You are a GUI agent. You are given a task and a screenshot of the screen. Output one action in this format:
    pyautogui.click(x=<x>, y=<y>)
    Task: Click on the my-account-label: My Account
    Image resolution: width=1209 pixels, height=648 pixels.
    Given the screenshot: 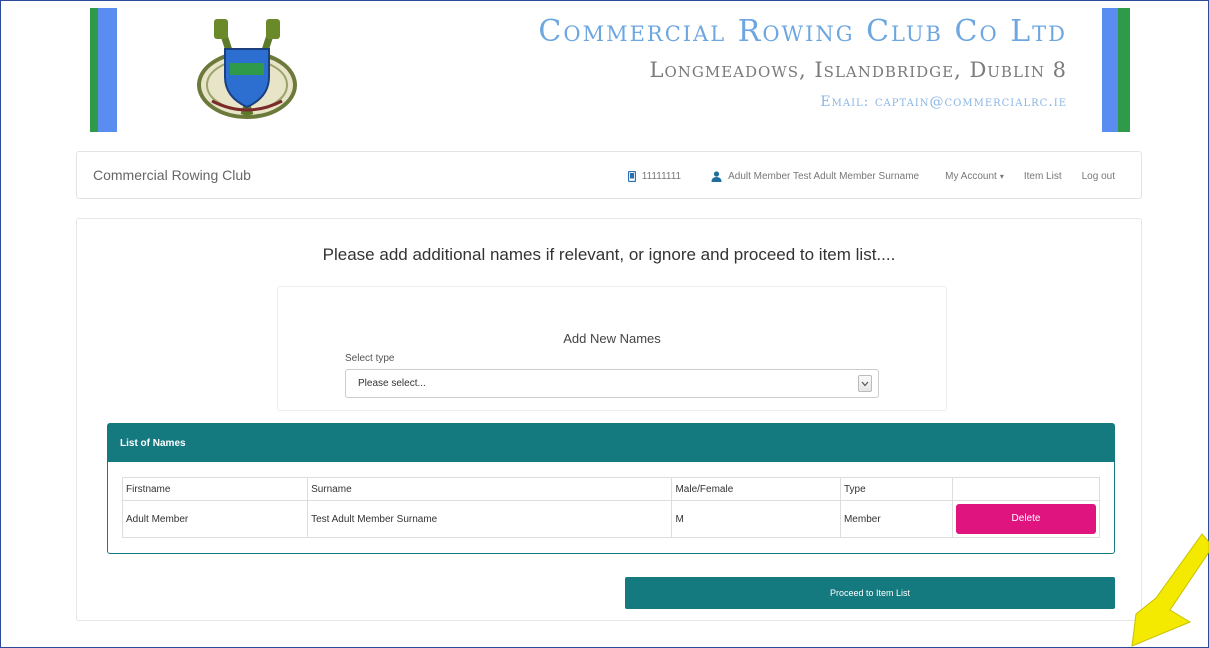 What is the action you would take?
    pyautogui.click(x=971, y=176)
    